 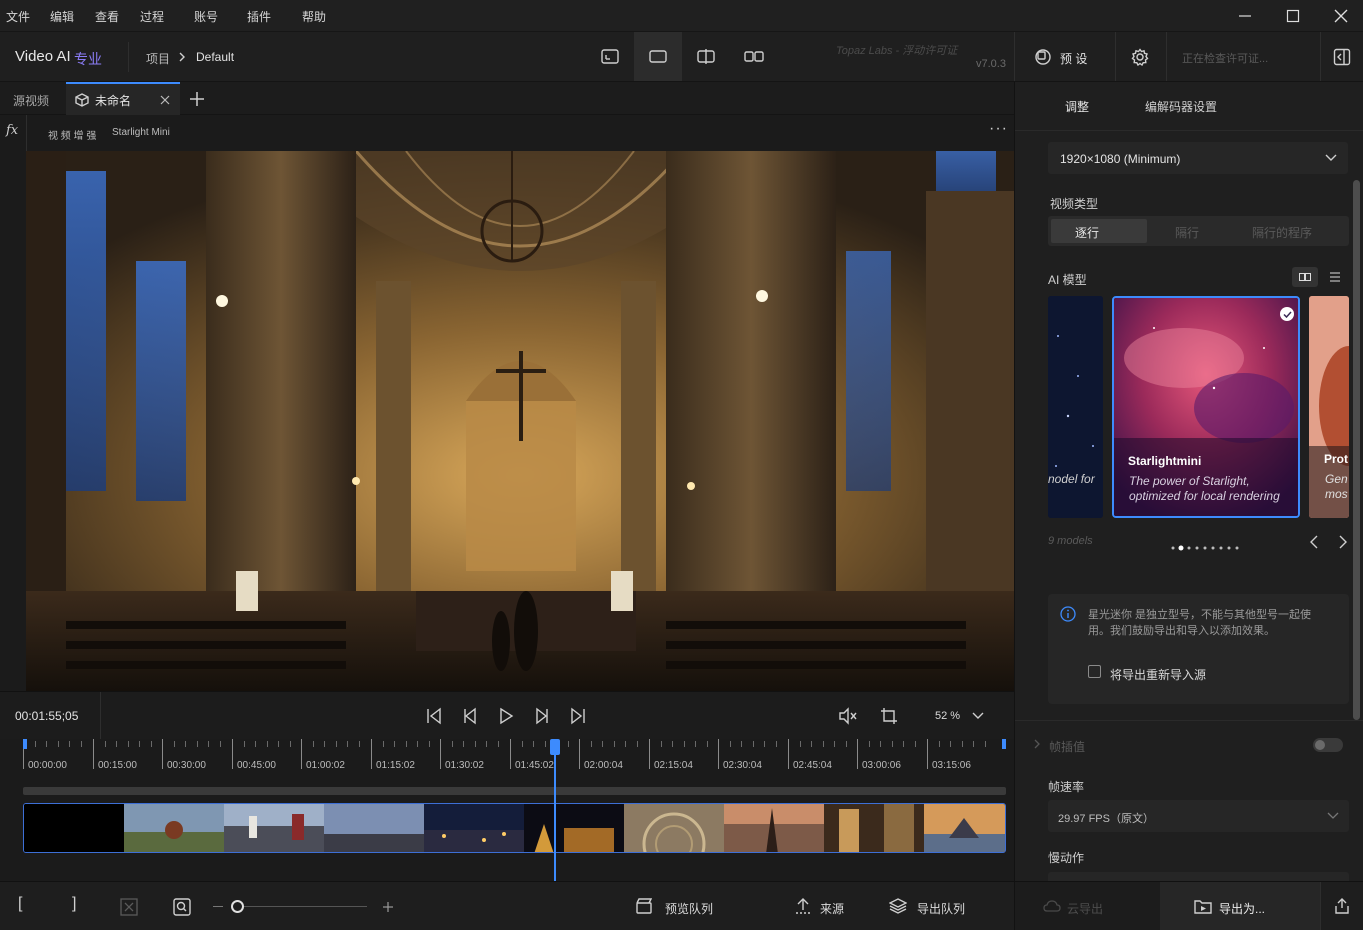 I want to click on version-label: v7.0.3, so click(x=991, y=64).